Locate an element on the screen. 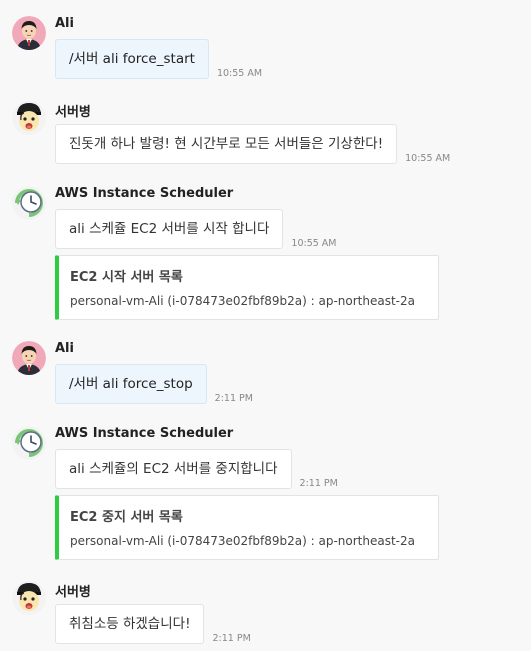 This screenshot has height=651, width=531. message-text: ali 스케쥴 EC2 서버를 시작 합니다 is located at coordinates (169, 229).